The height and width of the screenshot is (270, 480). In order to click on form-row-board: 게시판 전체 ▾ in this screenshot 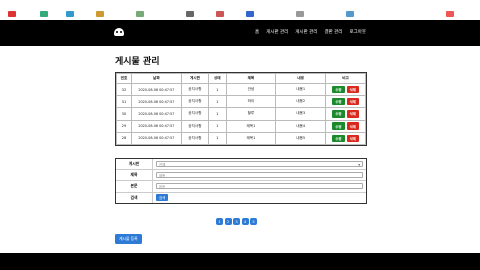, I will do `click(241, 165)`.